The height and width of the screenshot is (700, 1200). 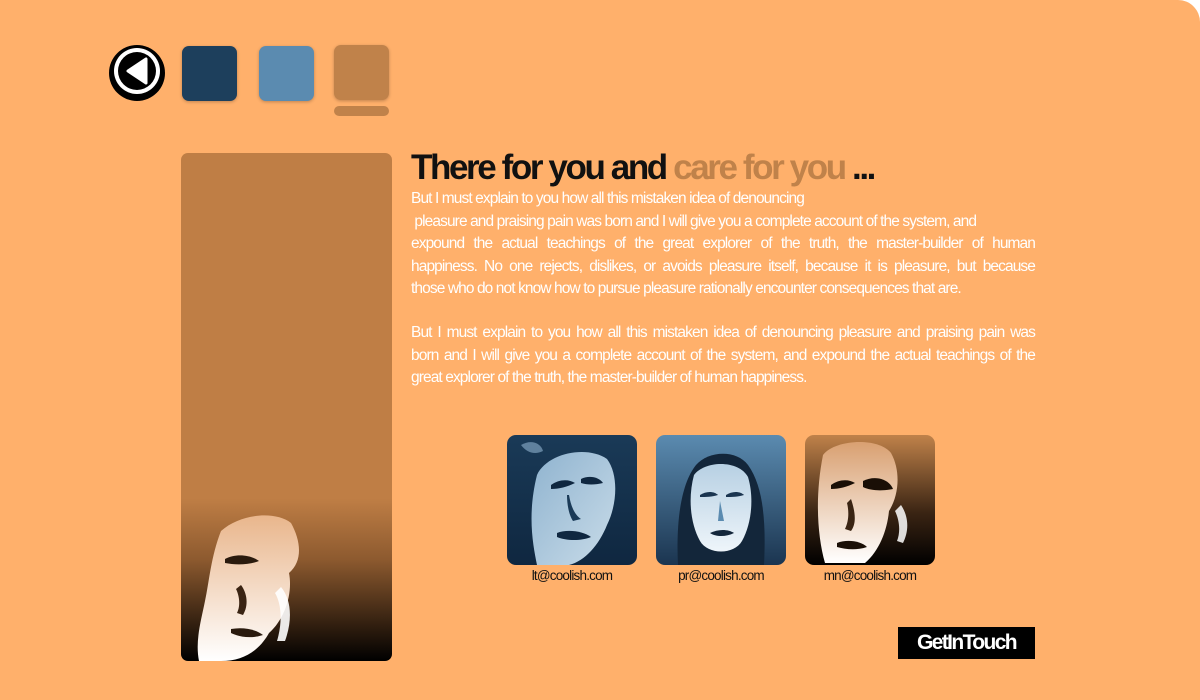 What do you see at coordinates (361, 111) in the screenshot?
I see `active-swatch-indicator` at bounding box center [361, 111].